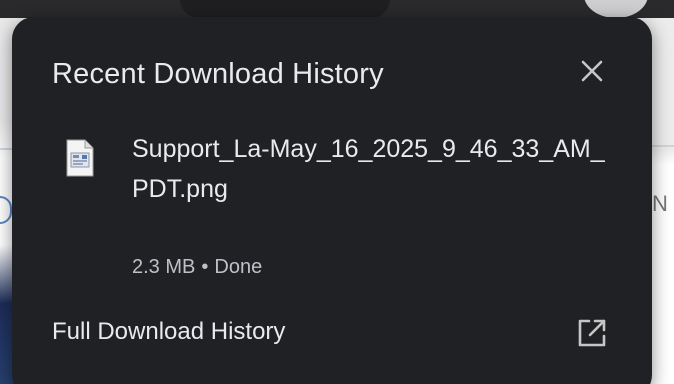 This screenshot has width=674, height=384. What do you see at coordinates (285, 9) in the screenshot?
I see `address-bar-background` at bounding box center [285, 9].